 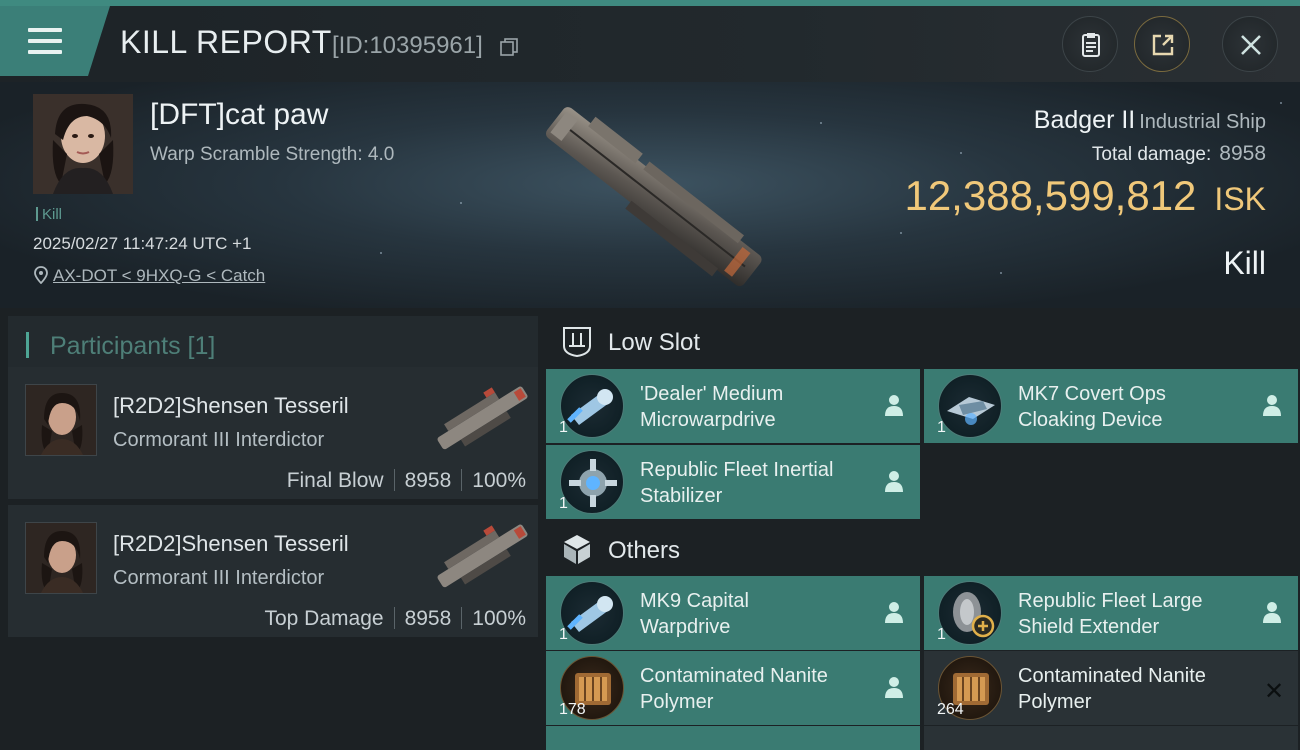 I want to click on report-id: [ID:10395961], so click(x=407, y=45).